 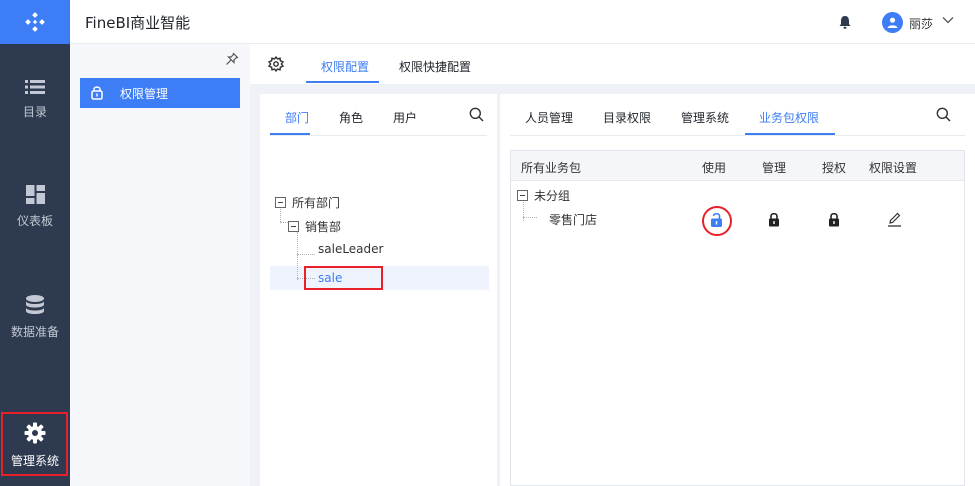 What do you see at coordinates (138, 23) in the screenshot?
I see `app-title: FineBI商业智能` at bounding box center [138, 23].